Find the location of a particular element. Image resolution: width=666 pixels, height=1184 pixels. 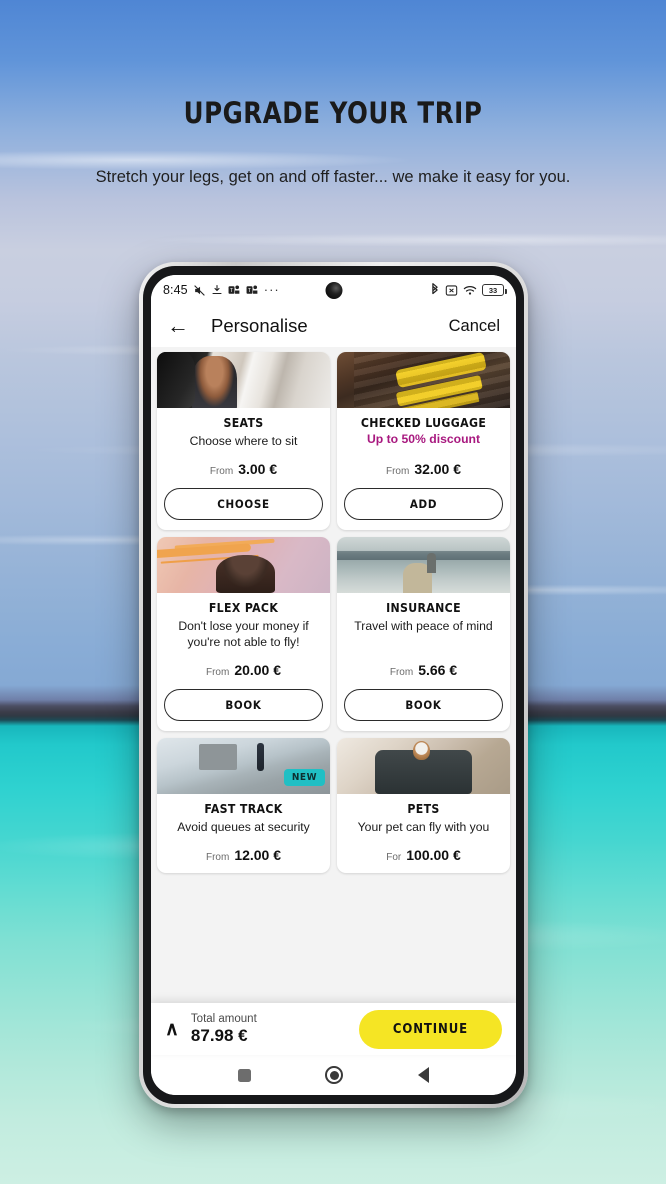

camera-punch-hole is located at coordinates (333, 290).